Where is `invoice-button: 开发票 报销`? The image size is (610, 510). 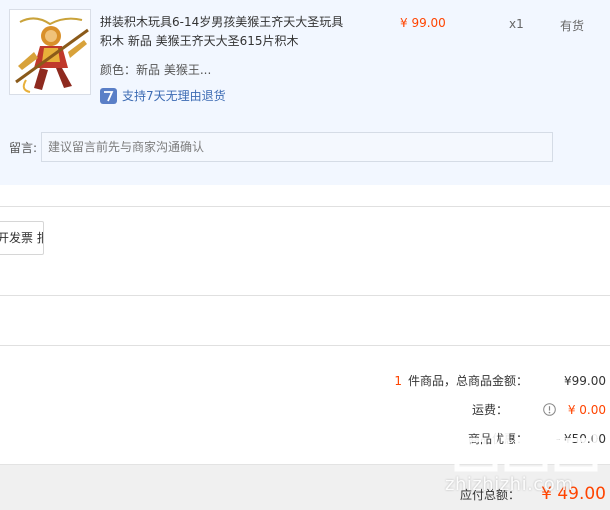
invoice-button: 开发票 报销 is located at coordinates (22, 238).